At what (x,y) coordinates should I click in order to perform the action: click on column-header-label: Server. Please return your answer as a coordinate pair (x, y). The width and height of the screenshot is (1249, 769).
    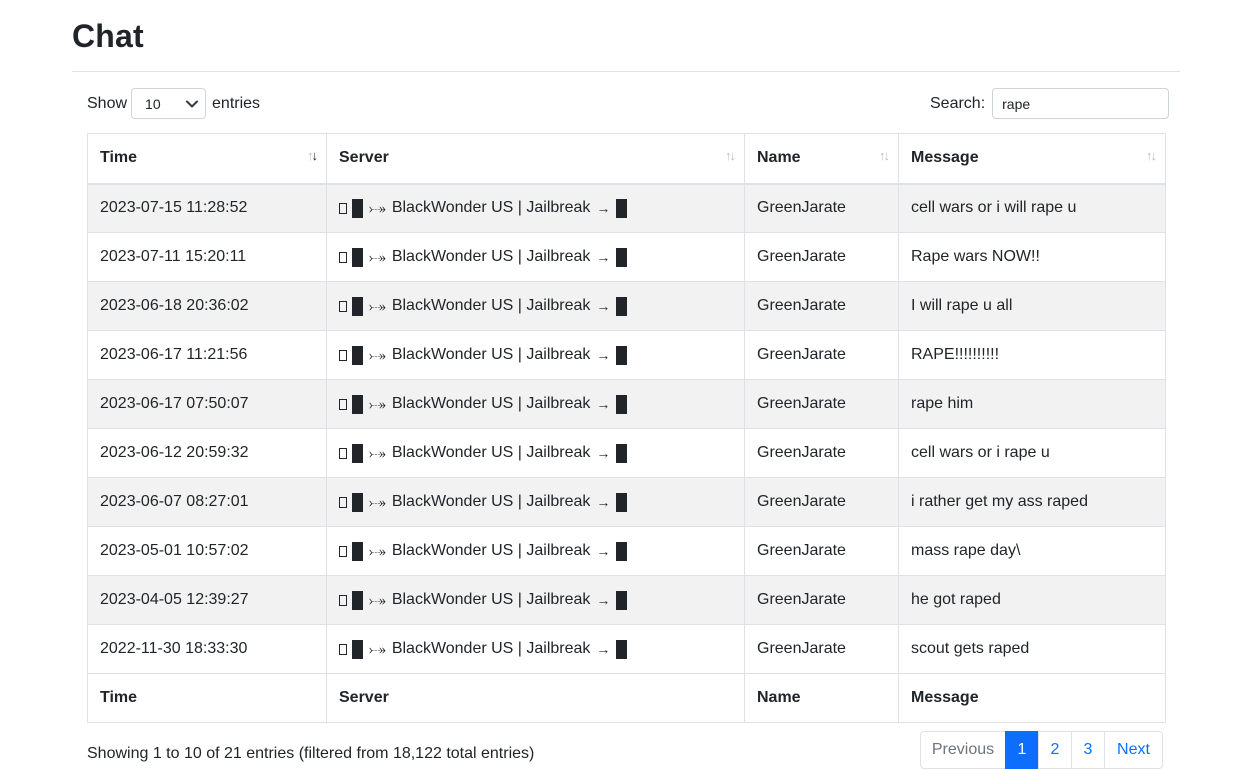
    Looking at the image, I should click on (364, 158).